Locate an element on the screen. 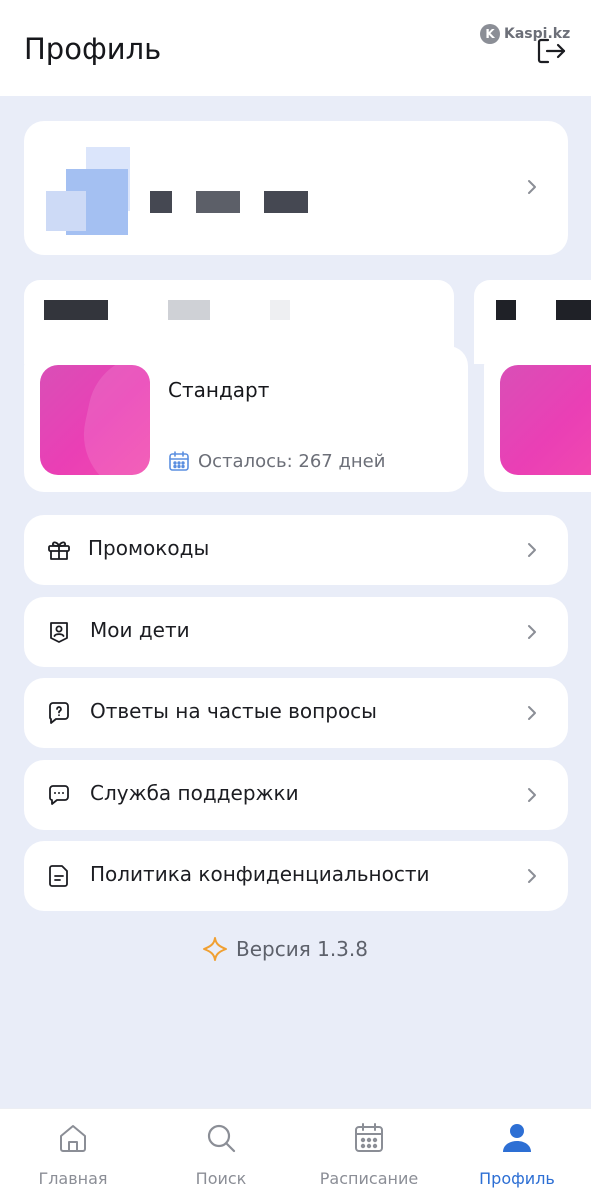 The width and height of the screenshot is (591, 1201). app-version: Версия 1.3.8 is located at coordinates (285, 949).